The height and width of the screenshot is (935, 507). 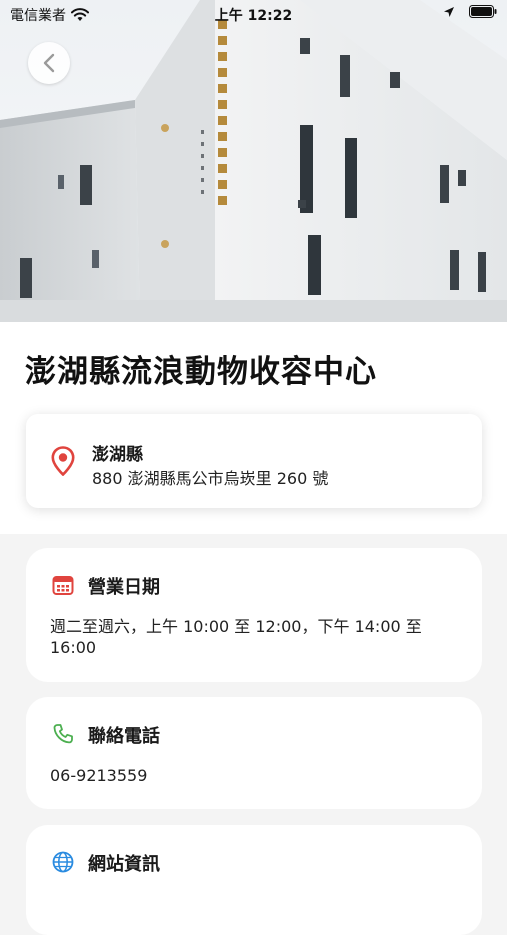 I want to click on chevron-left-icon, so click(x=49, y=63).